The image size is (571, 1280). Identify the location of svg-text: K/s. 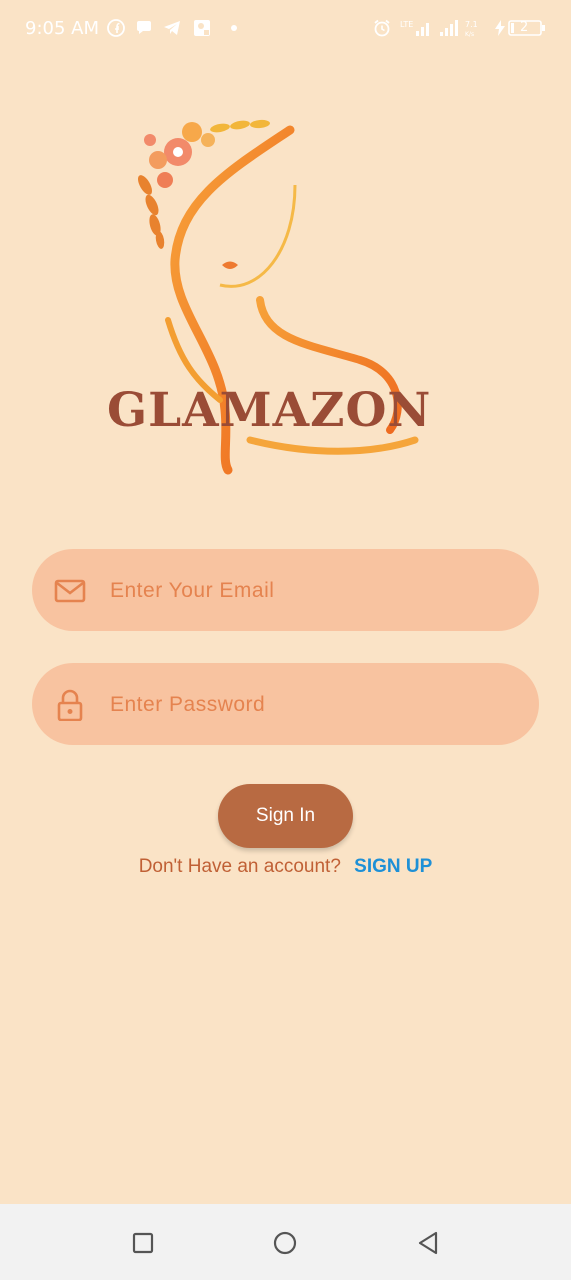
(469, 34).